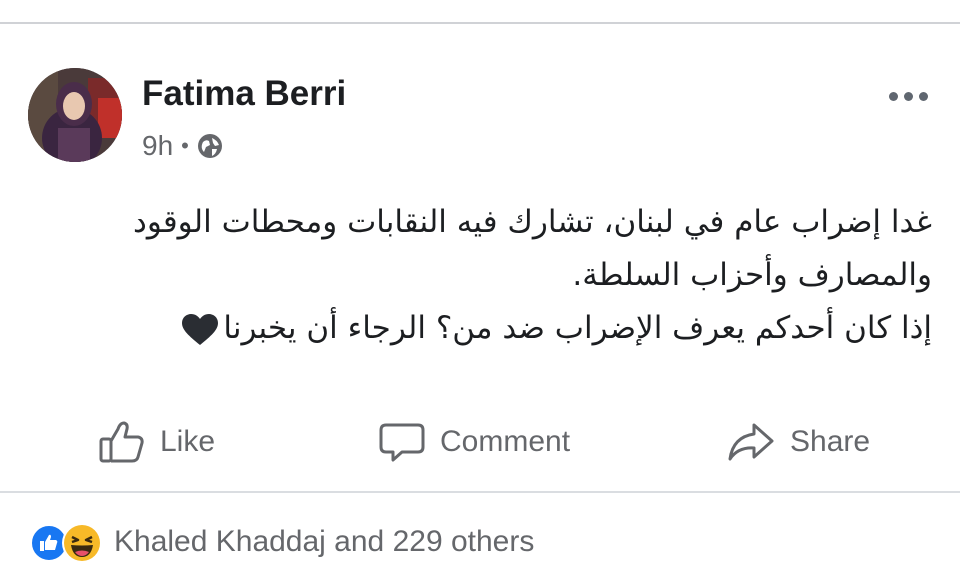 The image size is (960, 570). Describe the element at coordinates (324, 542) in the screenshot. I see `reaction-summary-text: Khaled Khaddaj and 229 others` at that location.